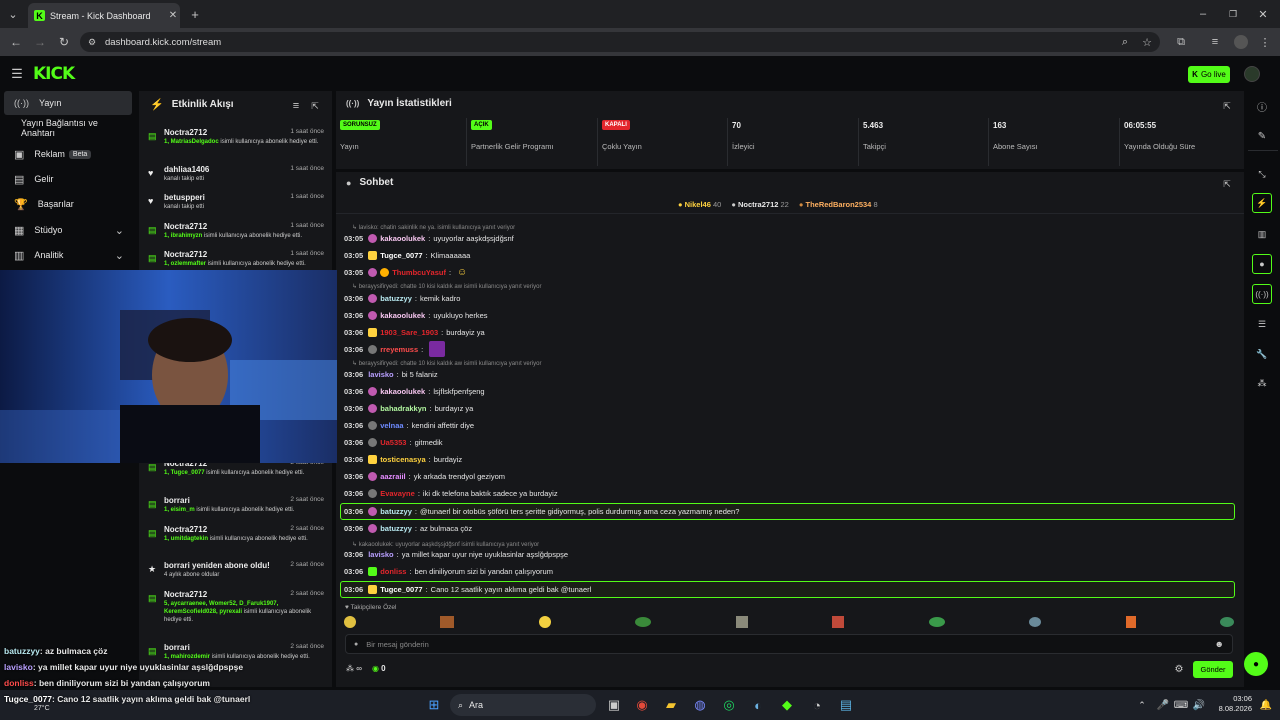  I want to click on go-live-button: K Go live, so click(1209, 74).